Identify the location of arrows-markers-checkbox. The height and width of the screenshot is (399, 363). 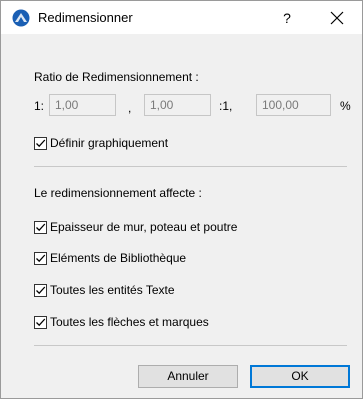
(40, 322).